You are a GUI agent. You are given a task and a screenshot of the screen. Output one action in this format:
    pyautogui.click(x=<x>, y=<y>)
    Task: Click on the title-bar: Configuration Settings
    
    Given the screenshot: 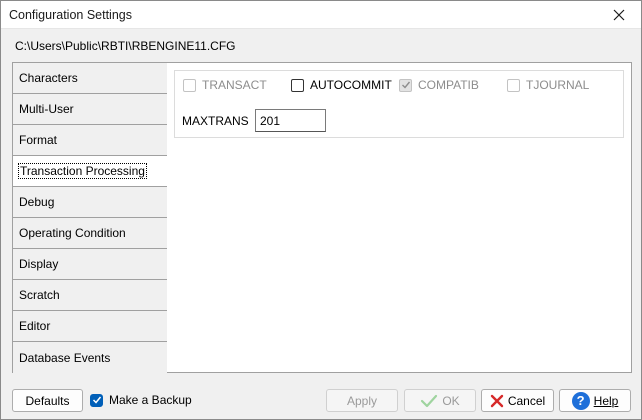 What is the action you would take?
    pyautogui.click(x=321, y=15)
    